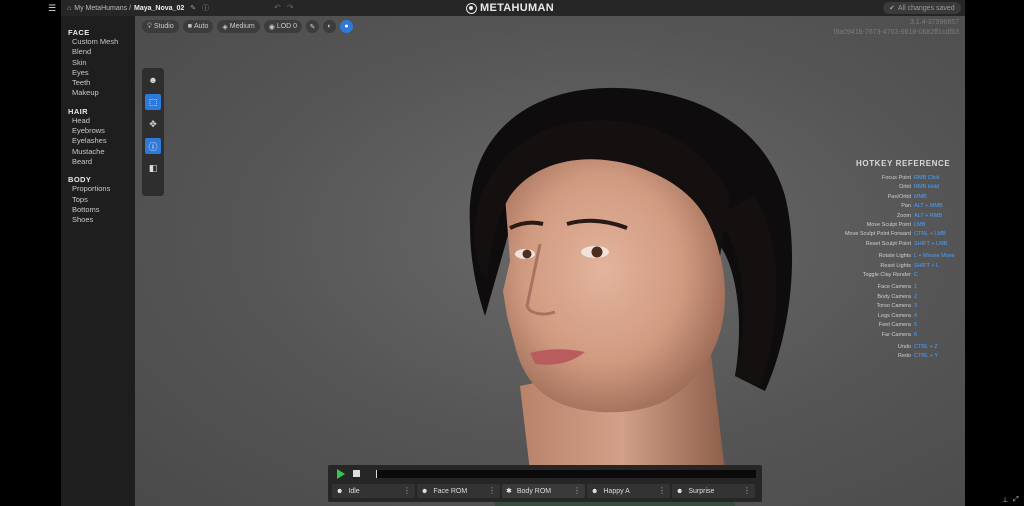 The height and width of the screenshot is (506, 1024). Describe the element at coordinates (900, 297) in the screenshot. I see `hotkey-row: Body Camera 2` at that location.